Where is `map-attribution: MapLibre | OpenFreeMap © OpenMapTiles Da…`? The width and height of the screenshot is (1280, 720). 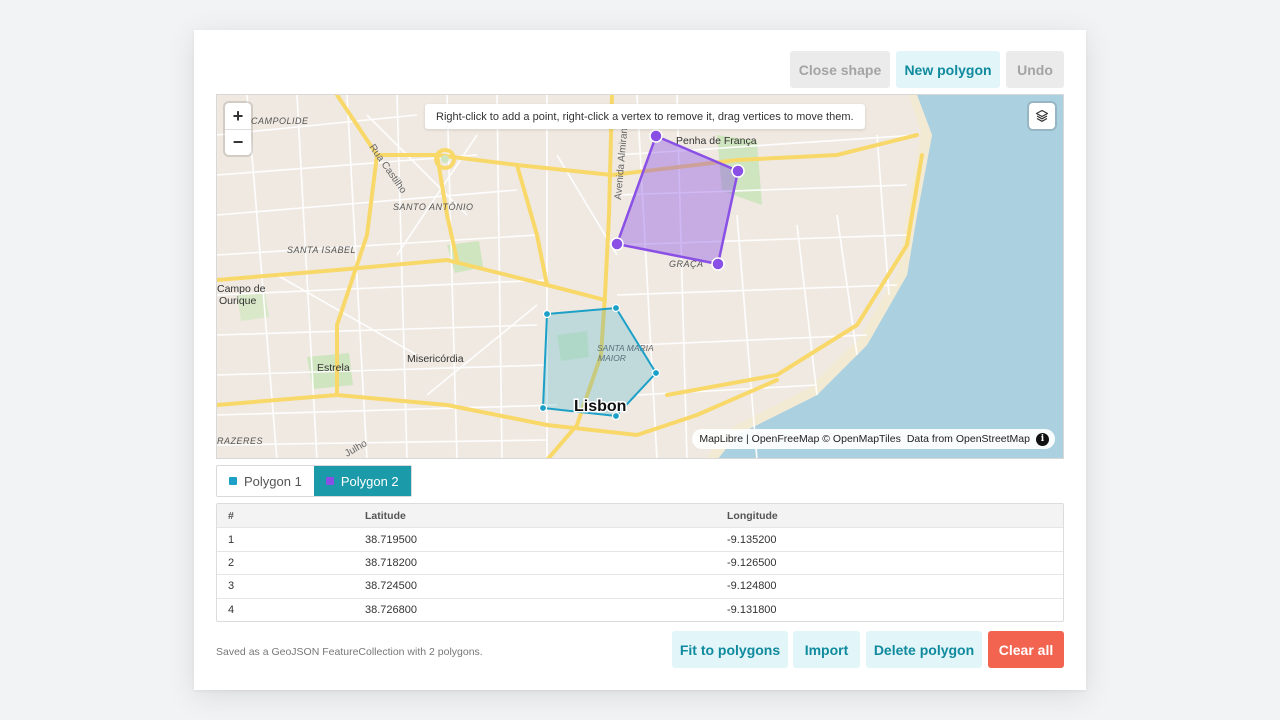
map-attribution: MapLibre | OpenFreeMap © OpenMapTiles Da… is located at coordinates (873, 439).